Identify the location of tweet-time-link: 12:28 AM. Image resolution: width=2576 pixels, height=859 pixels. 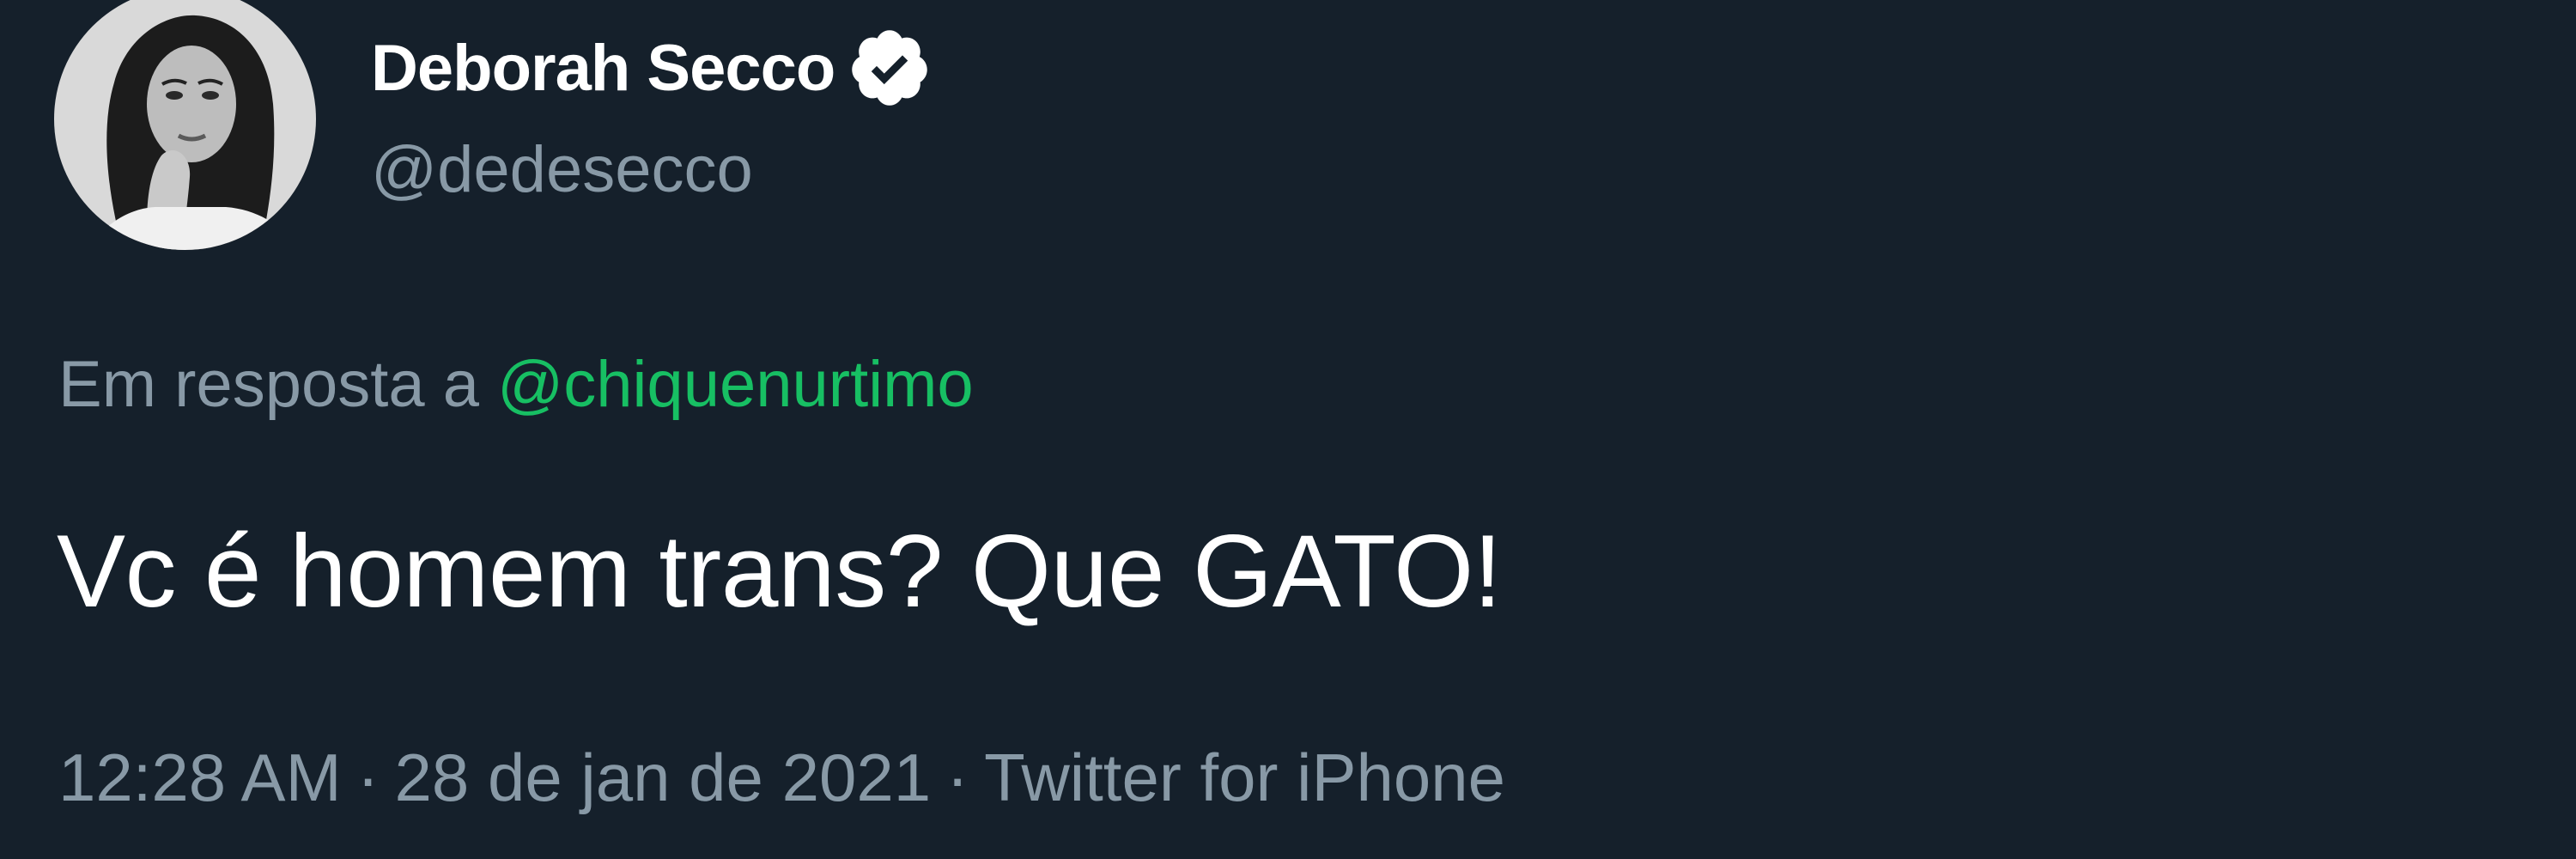
(200, 778).